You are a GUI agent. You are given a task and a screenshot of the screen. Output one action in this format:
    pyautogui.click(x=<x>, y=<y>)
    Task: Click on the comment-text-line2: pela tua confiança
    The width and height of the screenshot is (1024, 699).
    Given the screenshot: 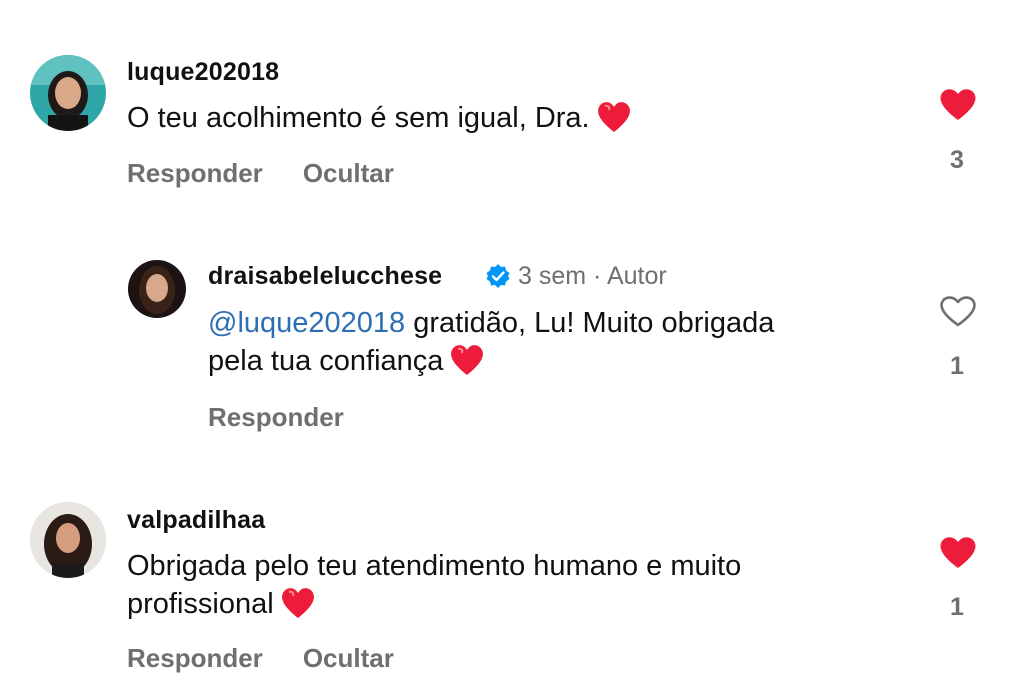 What is the action you would take?
    pyautogui.click(x=326, y=361)
    